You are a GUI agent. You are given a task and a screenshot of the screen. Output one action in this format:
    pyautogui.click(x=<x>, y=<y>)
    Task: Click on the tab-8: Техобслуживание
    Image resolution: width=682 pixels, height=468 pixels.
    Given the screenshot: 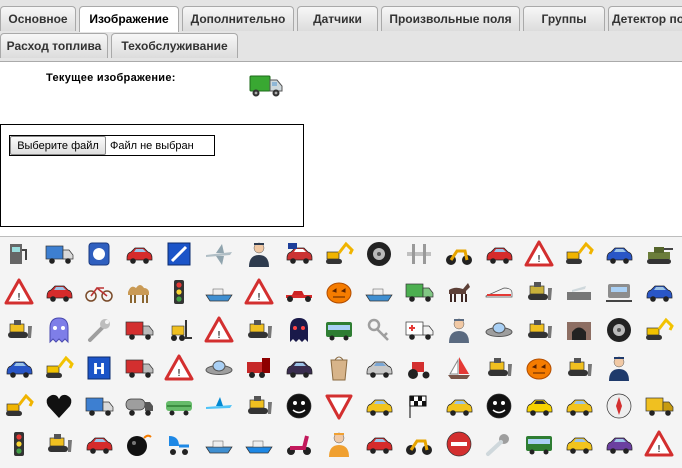 What is the action you would take?
    pyautogui.click(x=174, y=45)
    